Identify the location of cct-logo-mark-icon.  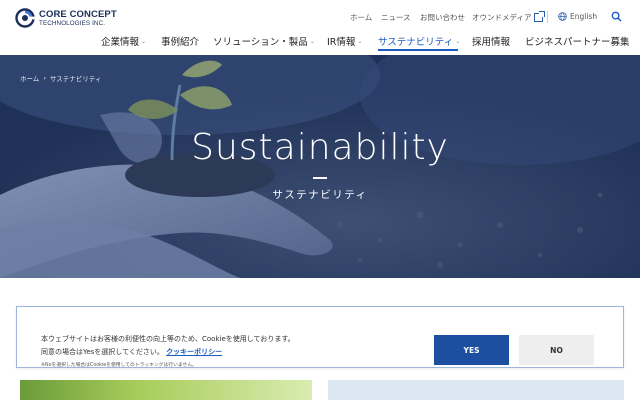
(25, 18).